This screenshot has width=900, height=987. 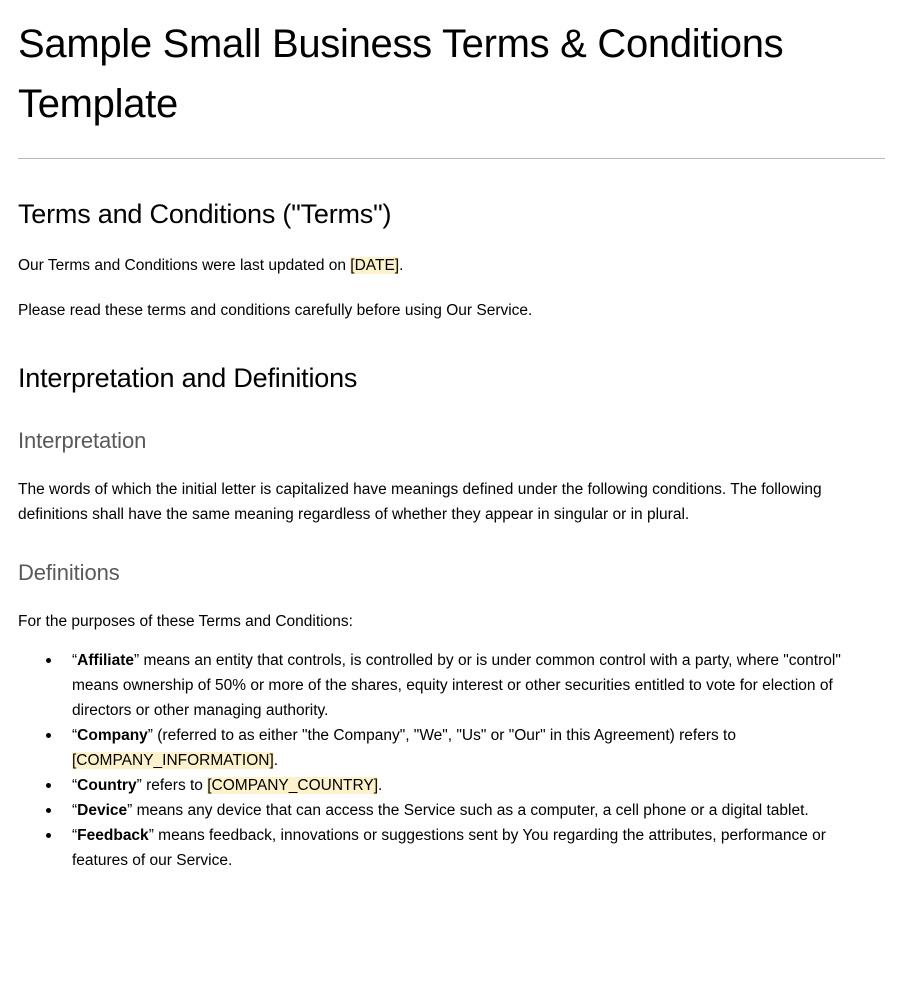 What do you see at coordinates (82, 440) in the screenshot?
I see `sub-heading-interpretation: Interpretation` at bounding box center [82, 440].